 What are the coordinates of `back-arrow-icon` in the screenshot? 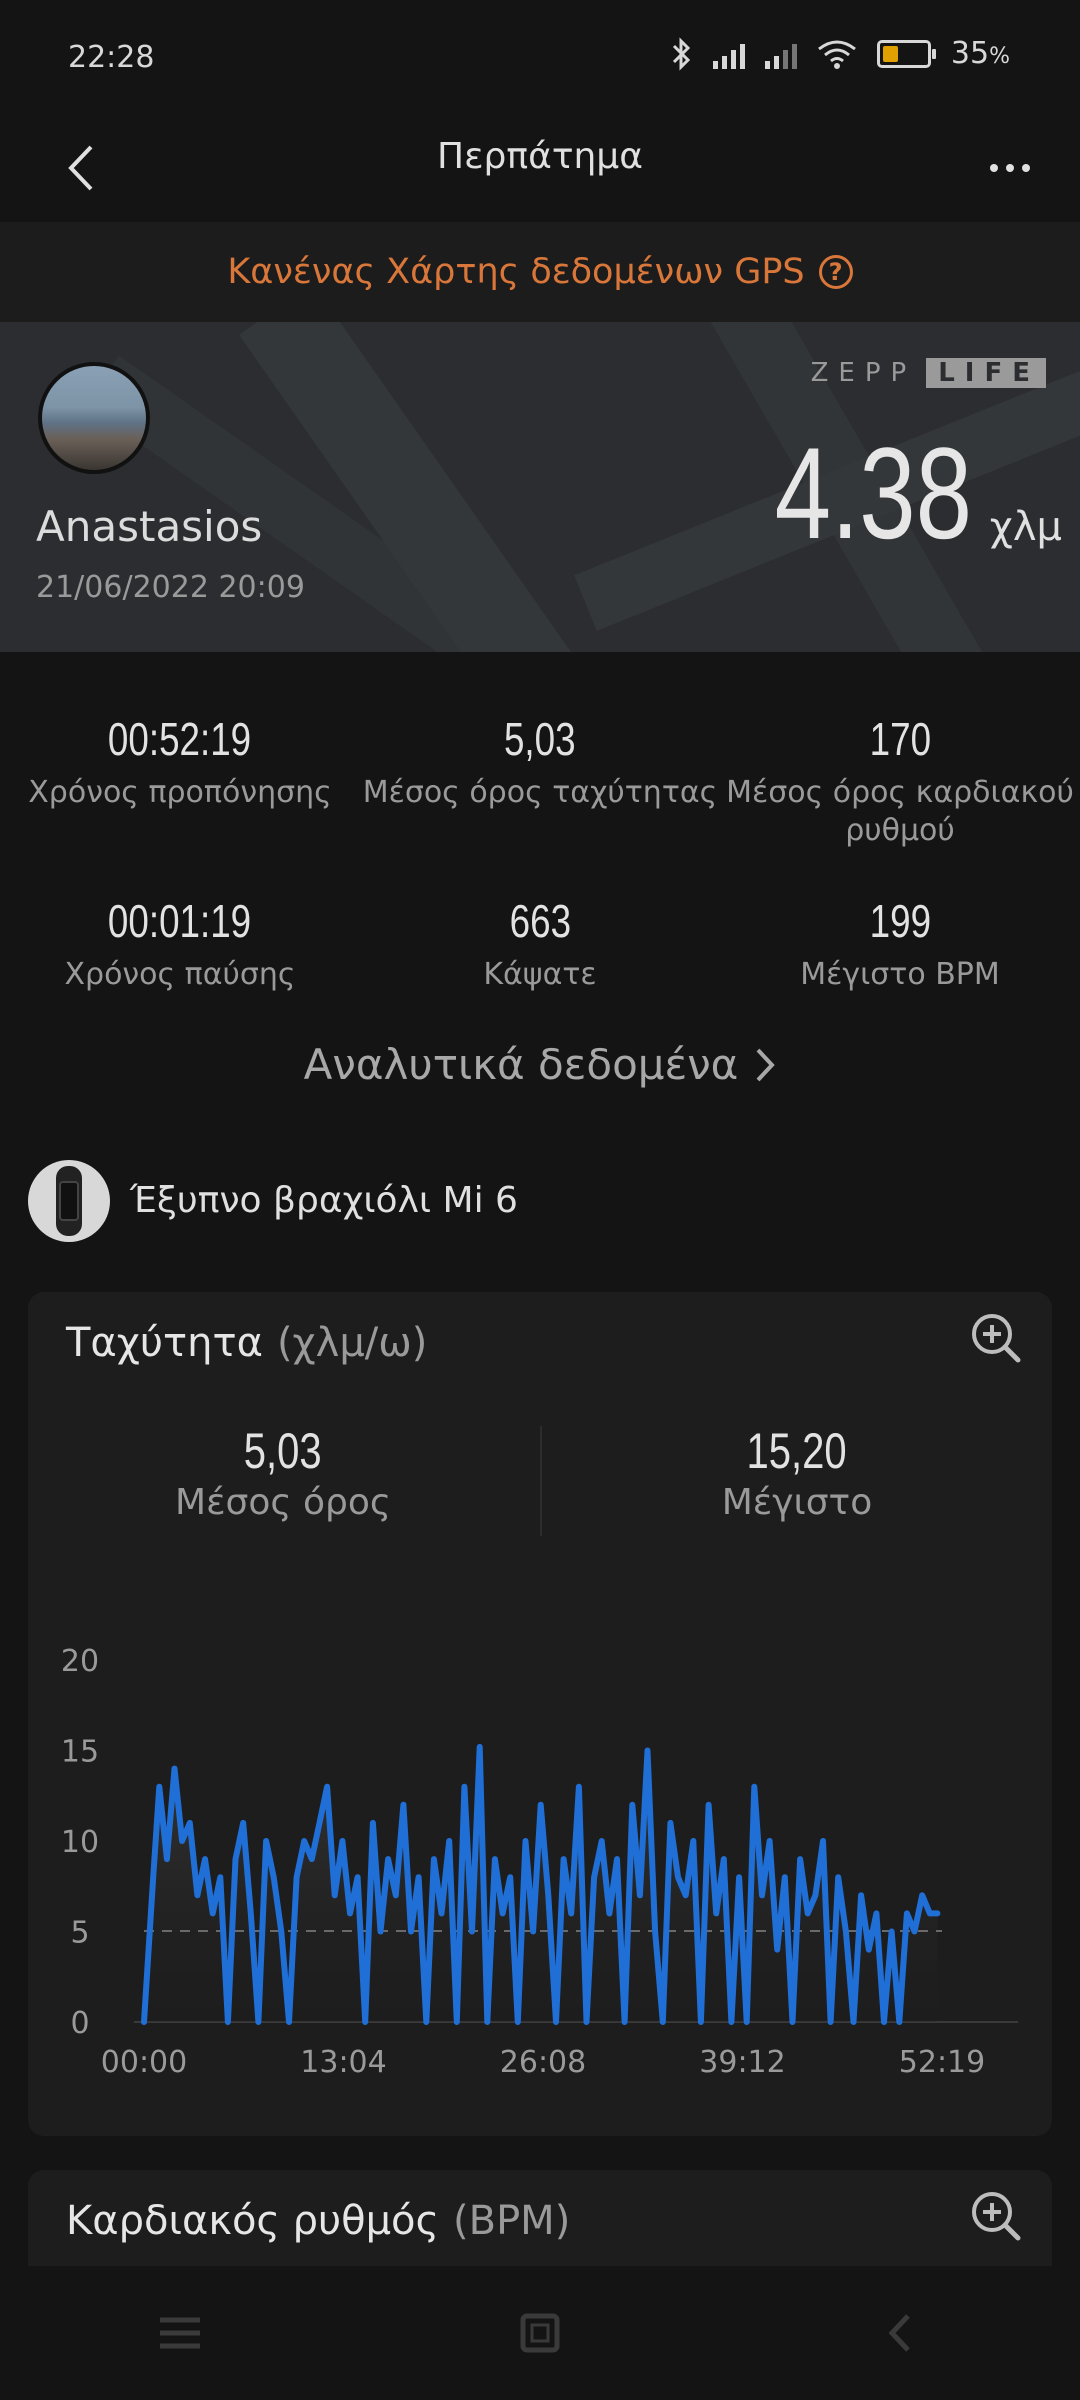 It's located at (80, 168).